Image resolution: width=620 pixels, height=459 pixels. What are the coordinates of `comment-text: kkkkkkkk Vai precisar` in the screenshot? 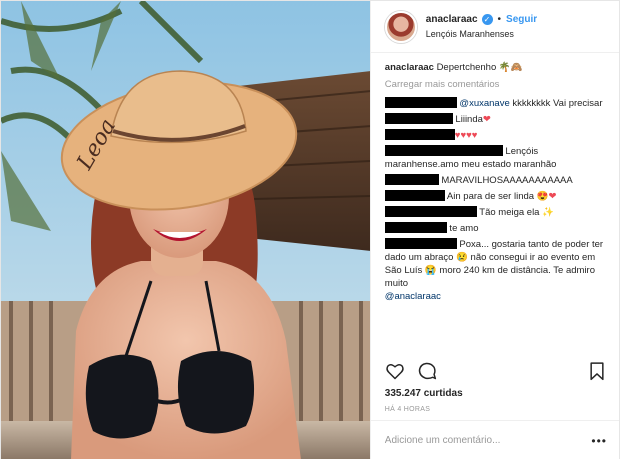 It's located at (556, 103).